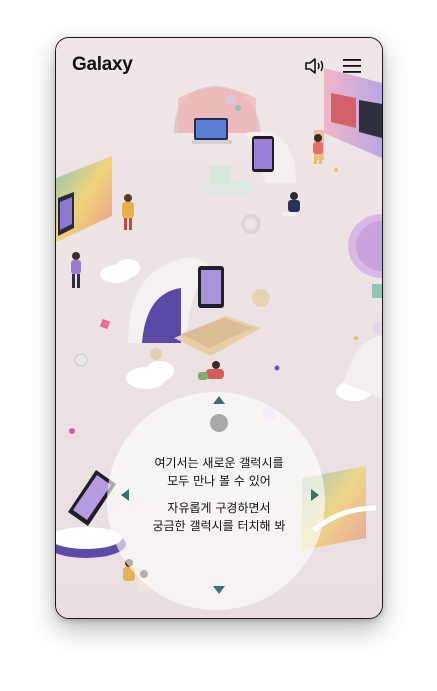 Image resolution: width=437 pixels, height=691 pixels. I want to click on guide-text-line-3: 자유롭게 구경하면서, so click(219, 508).